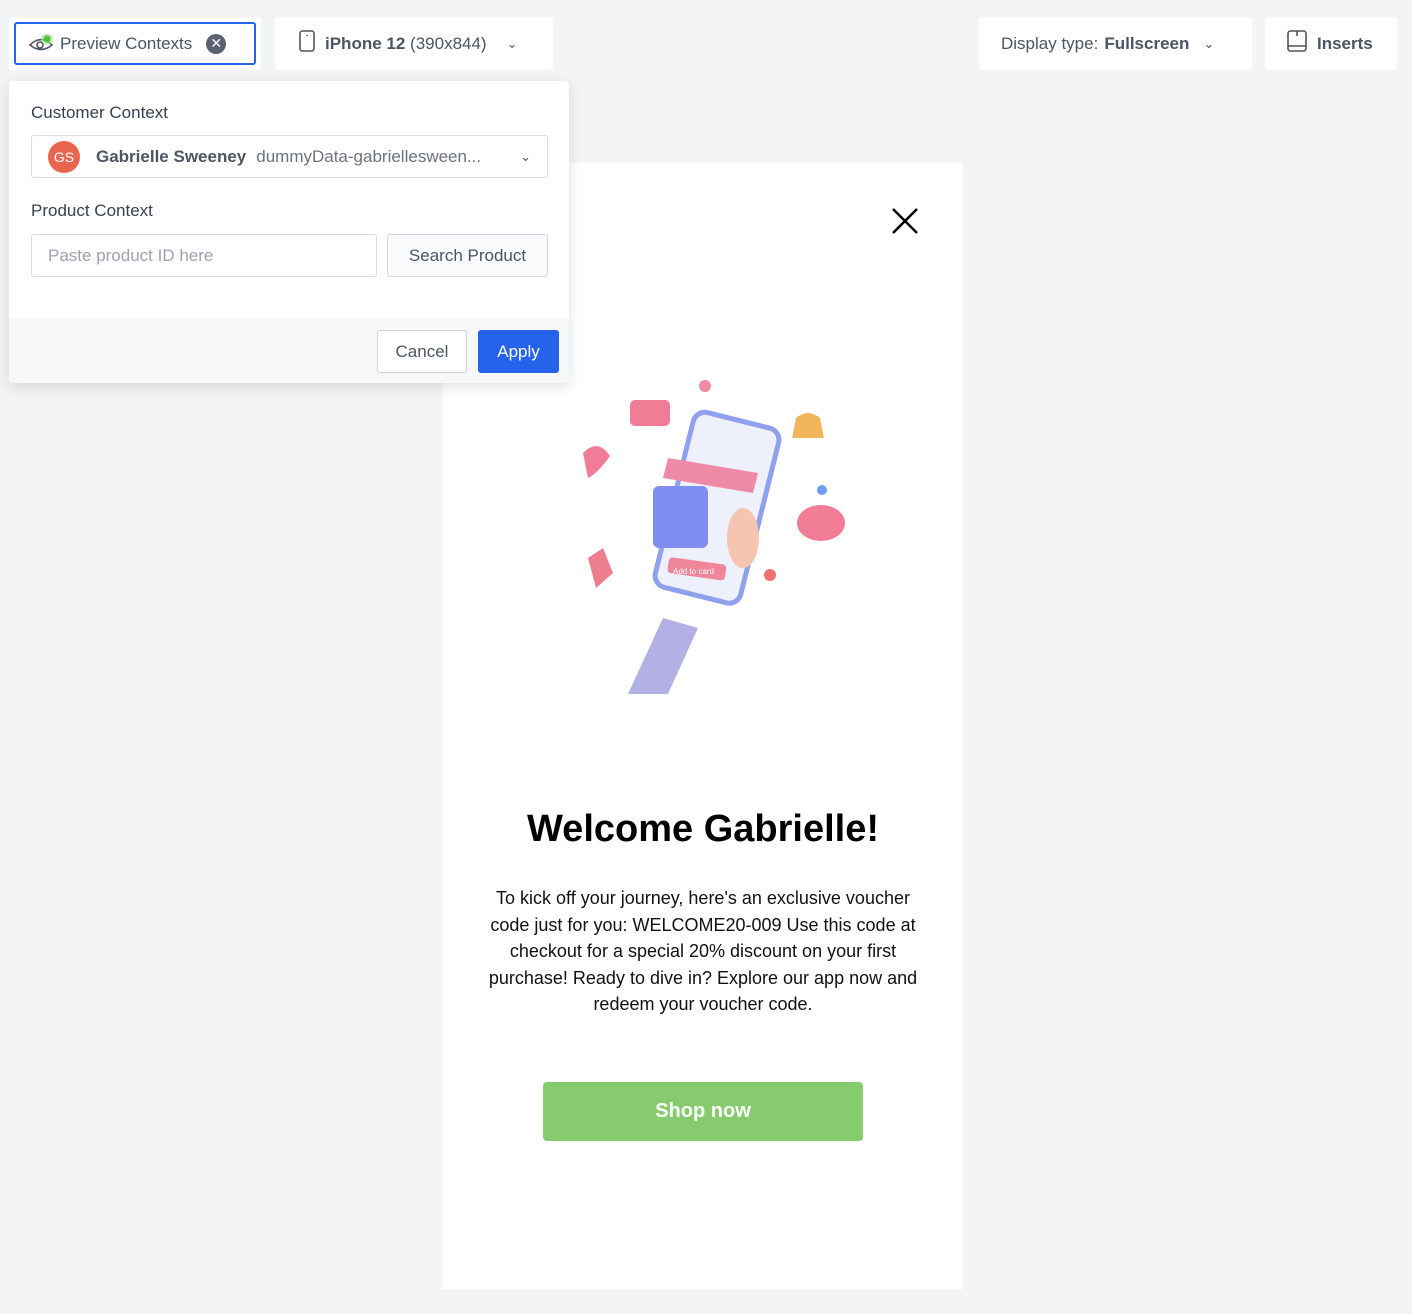  What do you see at coordinates (1297, 43) in the screenshot?
I see `book-icon` at bounding box center [1297, 43].